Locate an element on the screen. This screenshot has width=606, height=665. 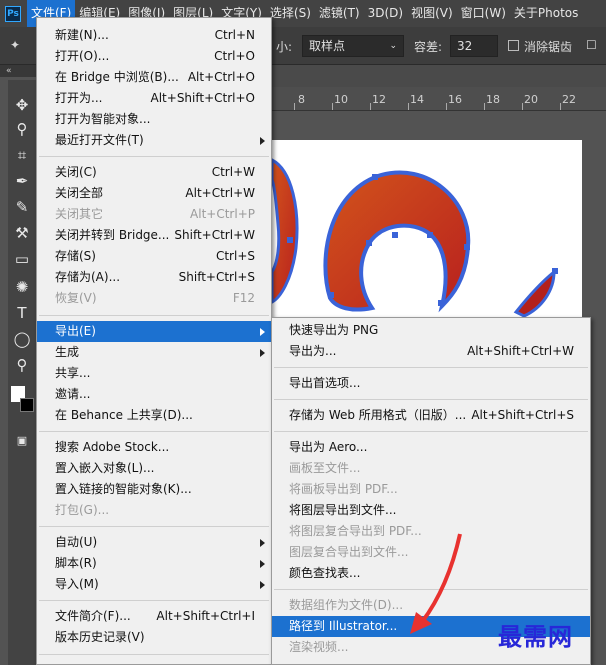
sample-size-value: 取样点 is located at coordinates (327, 46).